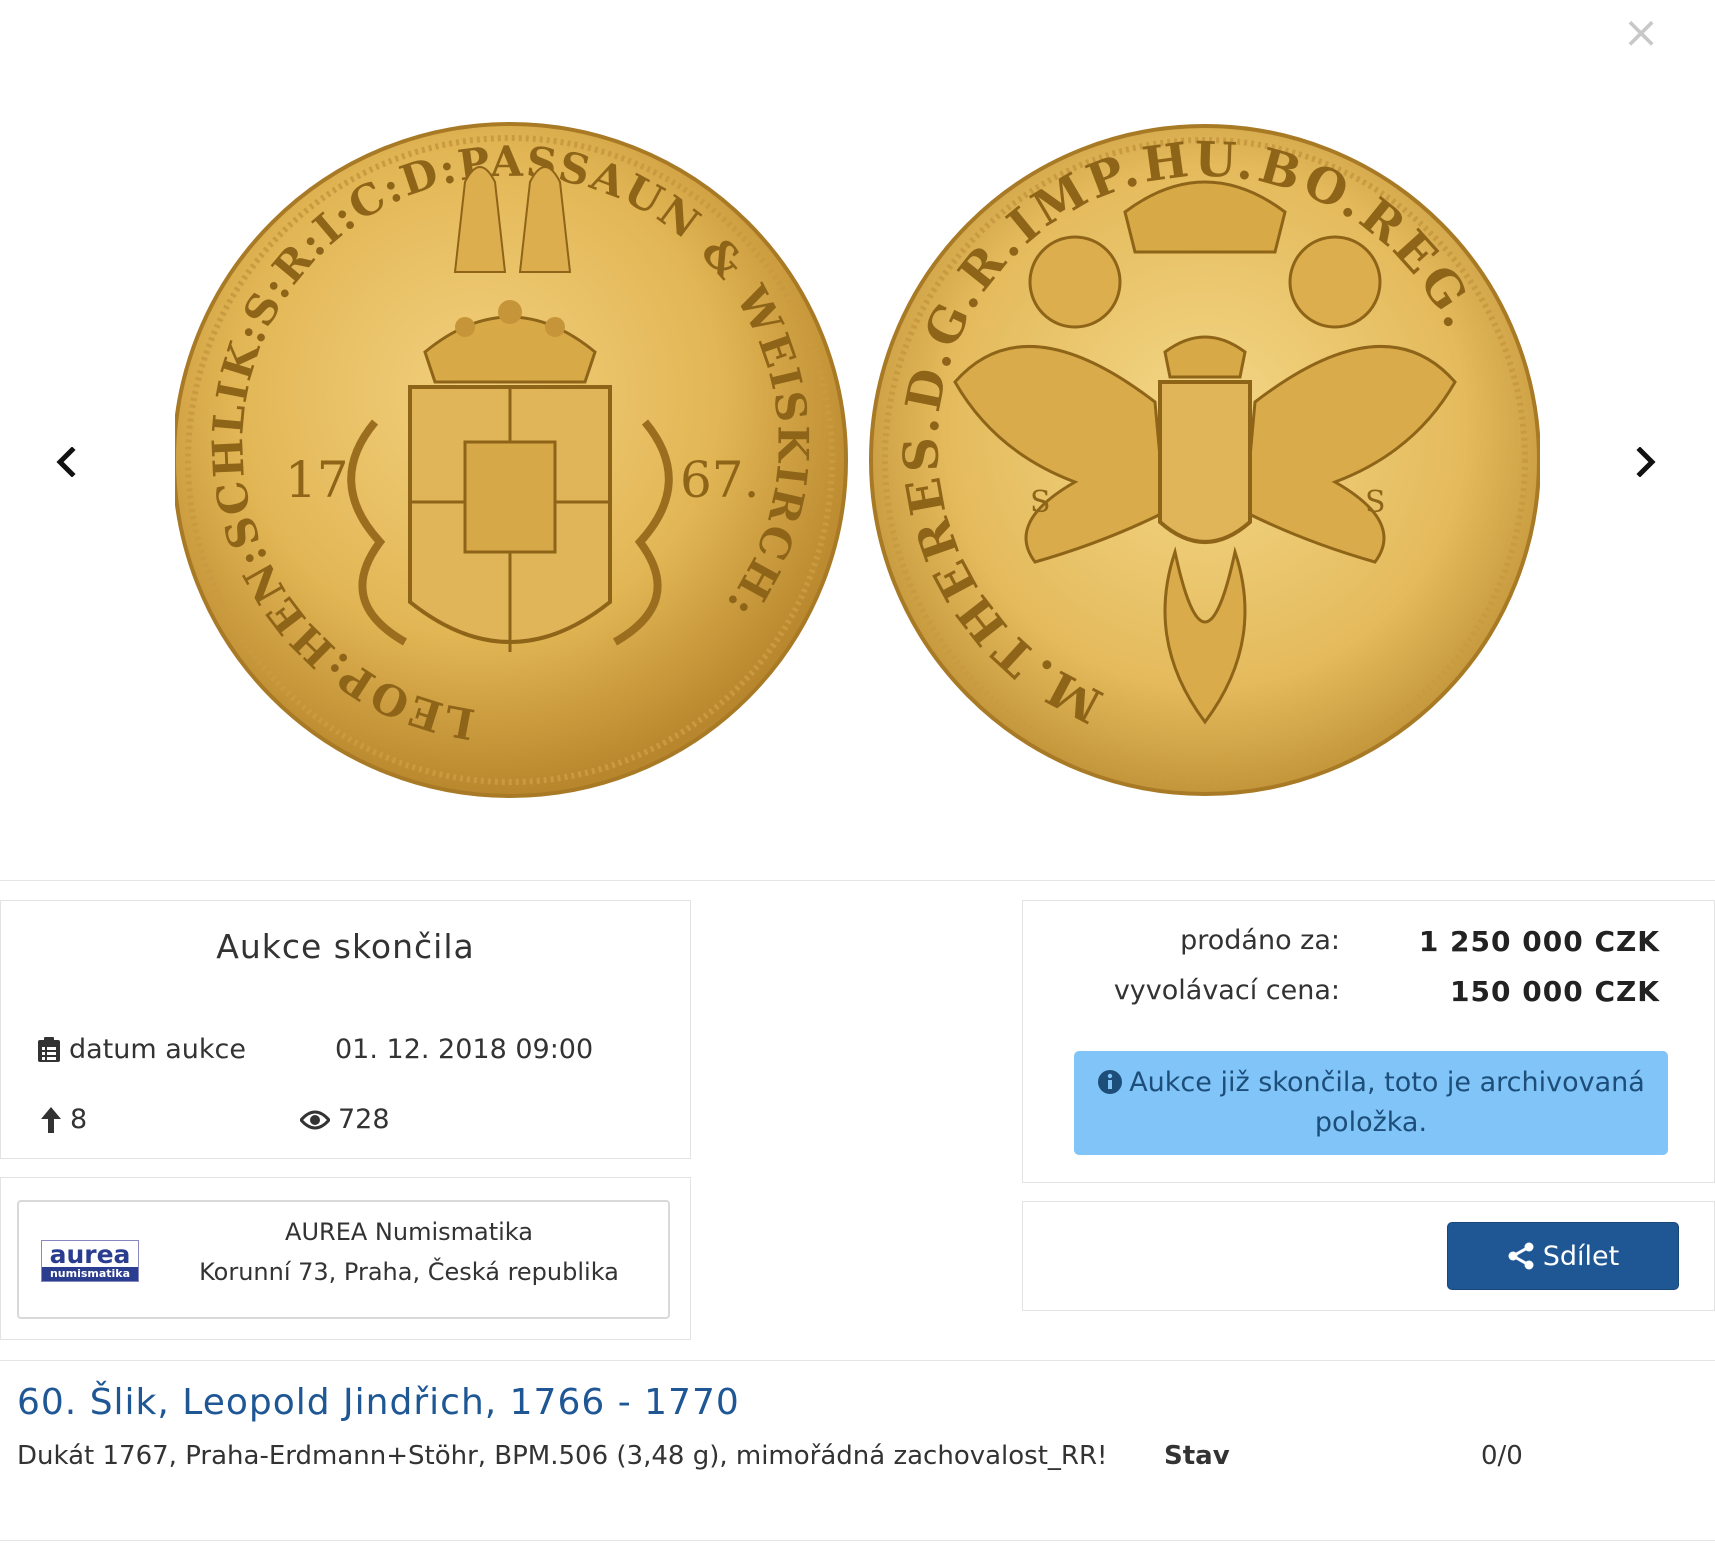  Describe the element at coordinates (1539, 941) in the screenshot. I see `sold-price-value: 1 250 000 CZK` at that location.